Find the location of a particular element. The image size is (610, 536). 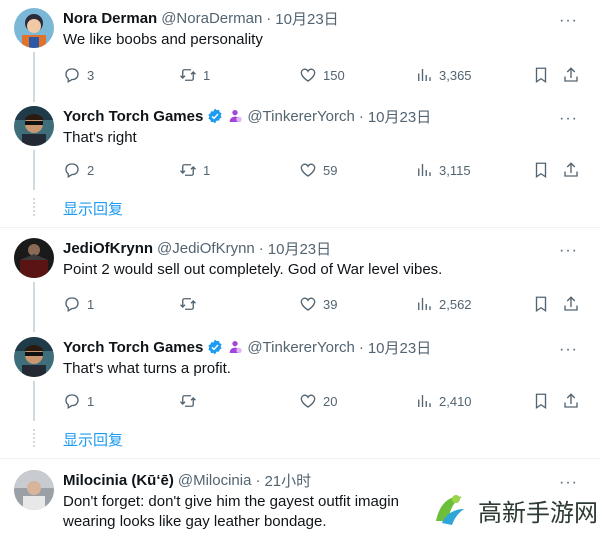

like-count: 150 is located at coordinates (334, 75).